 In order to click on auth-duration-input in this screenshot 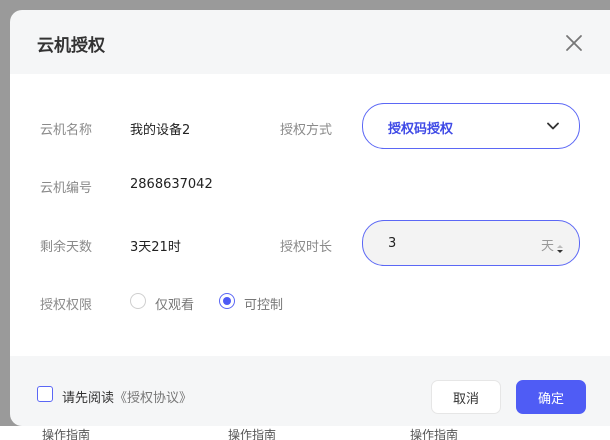, I will do `click(448, 243)`.